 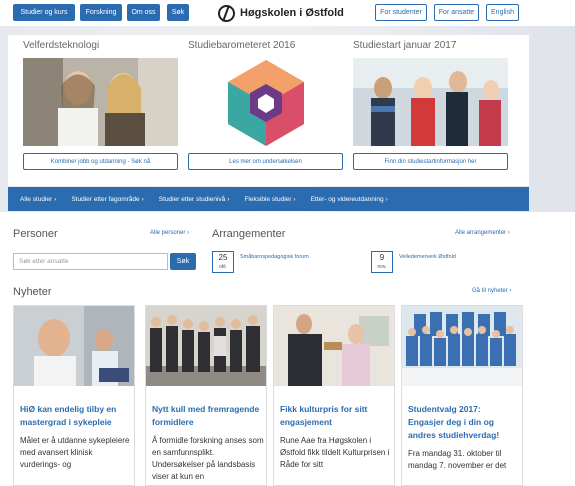 What do you see at coordinates (265, 161) in the screenshot?
I see `feature-button: Les mer om undersøkelsen` at bounding box center [265, 161].